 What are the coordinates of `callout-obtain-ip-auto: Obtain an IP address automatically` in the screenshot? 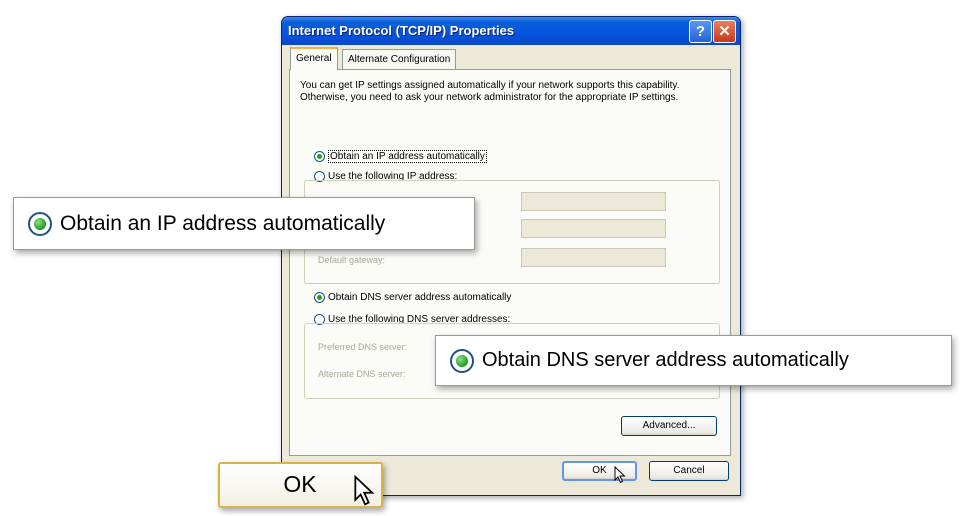 It's located at (244, 223).